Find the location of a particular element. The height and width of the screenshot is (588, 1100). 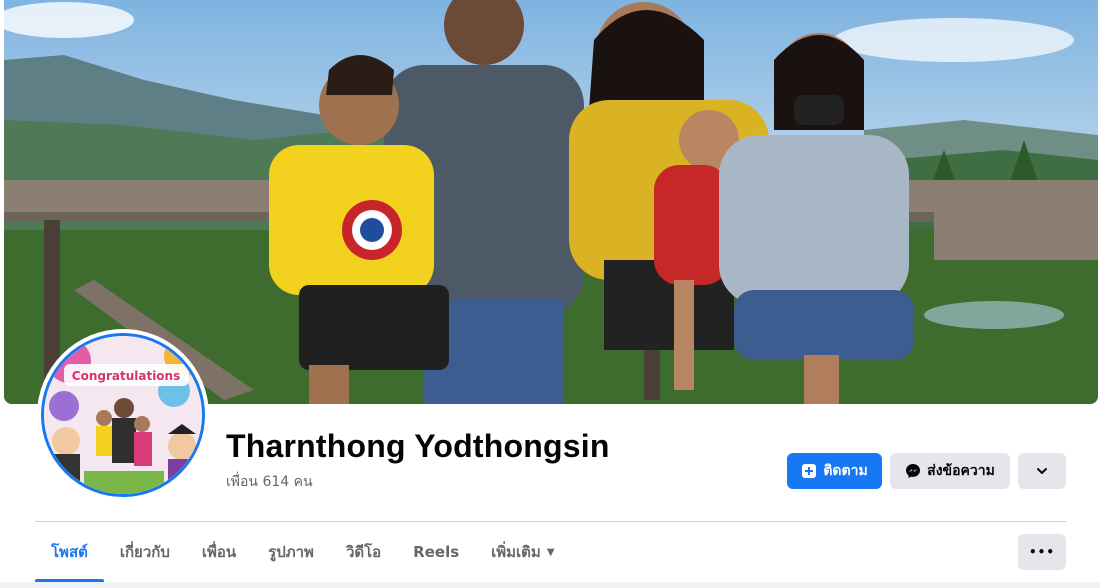

tab-reels: Reels is located at coordinates (436, 552).